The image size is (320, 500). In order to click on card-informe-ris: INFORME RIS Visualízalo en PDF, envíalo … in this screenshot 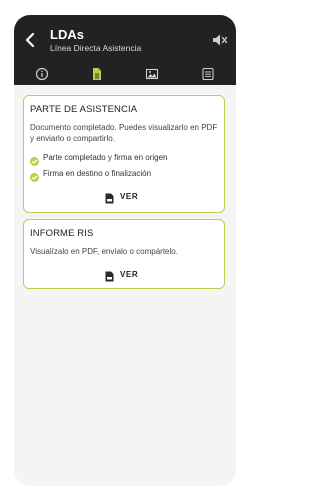, I will do `click(124, 254)`.